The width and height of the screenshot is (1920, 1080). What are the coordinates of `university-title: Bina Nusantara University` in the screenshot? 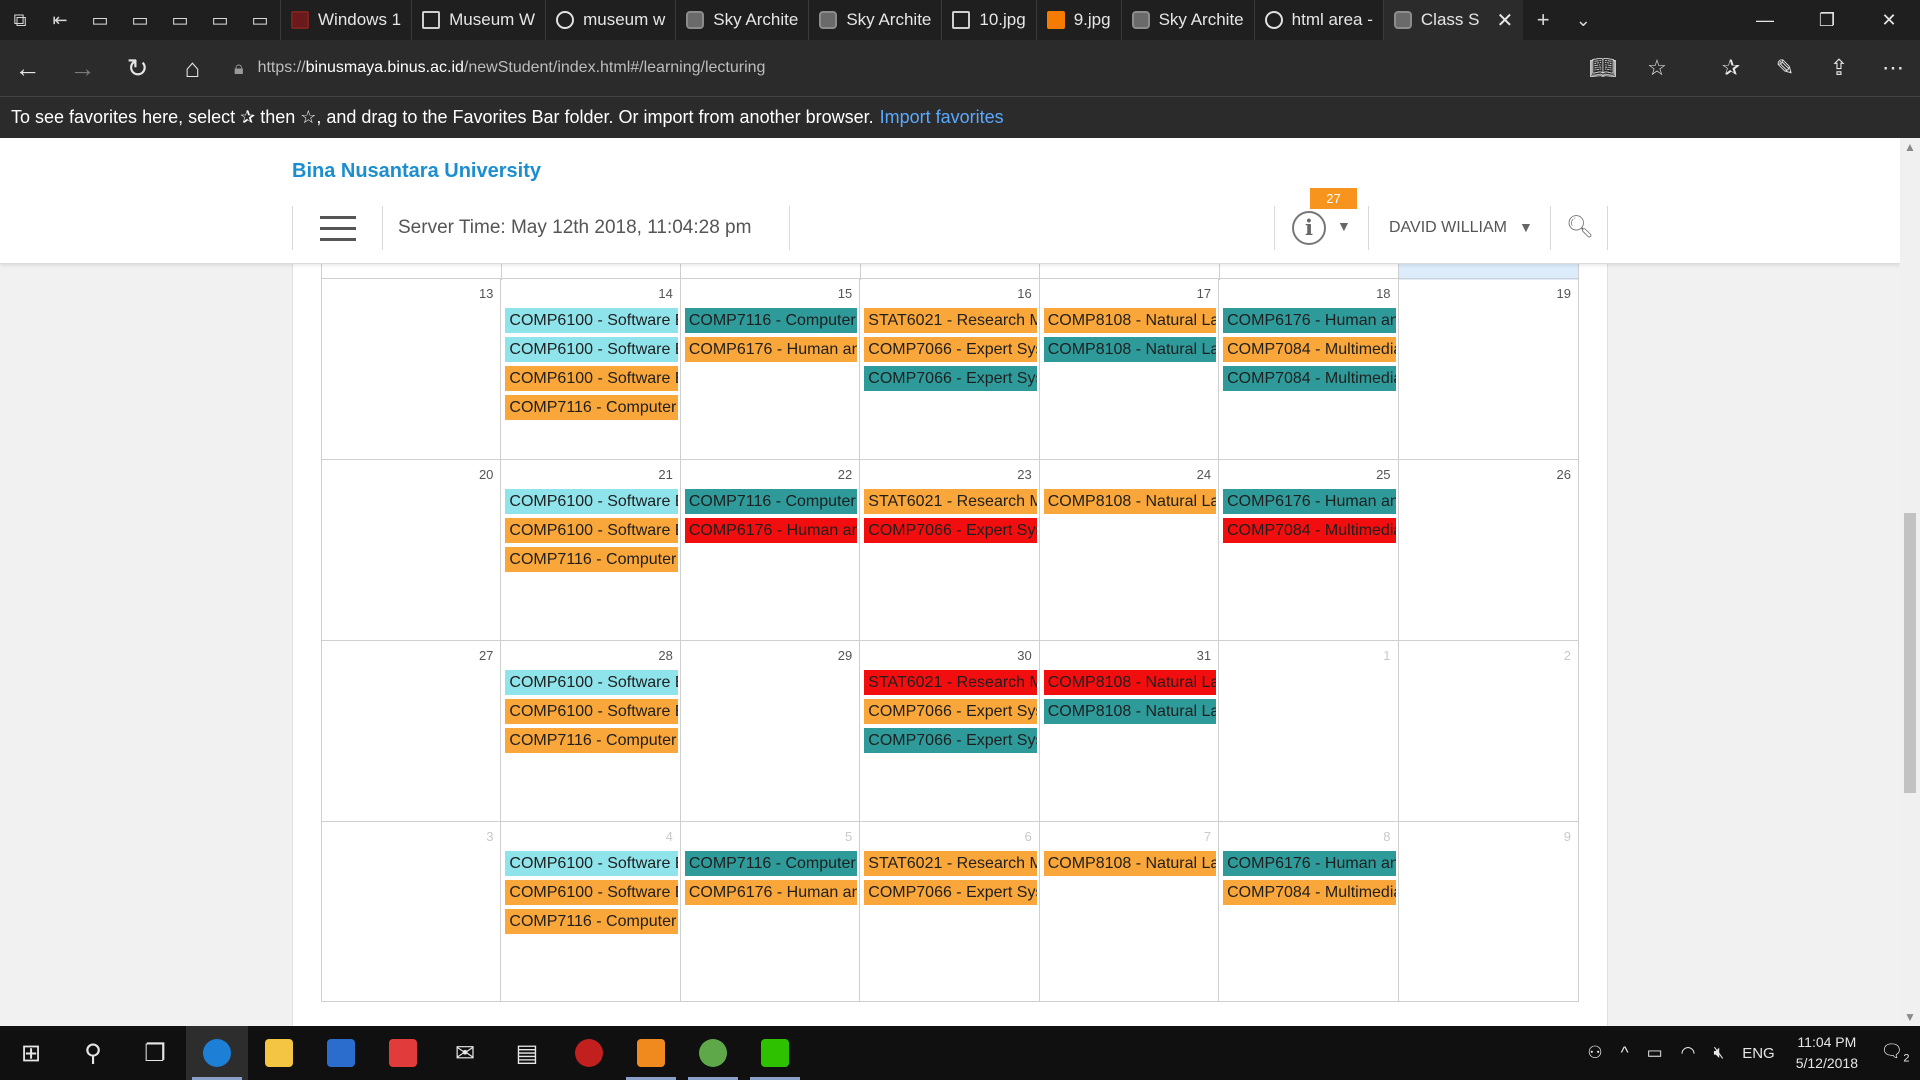 It's located at (416, 171).